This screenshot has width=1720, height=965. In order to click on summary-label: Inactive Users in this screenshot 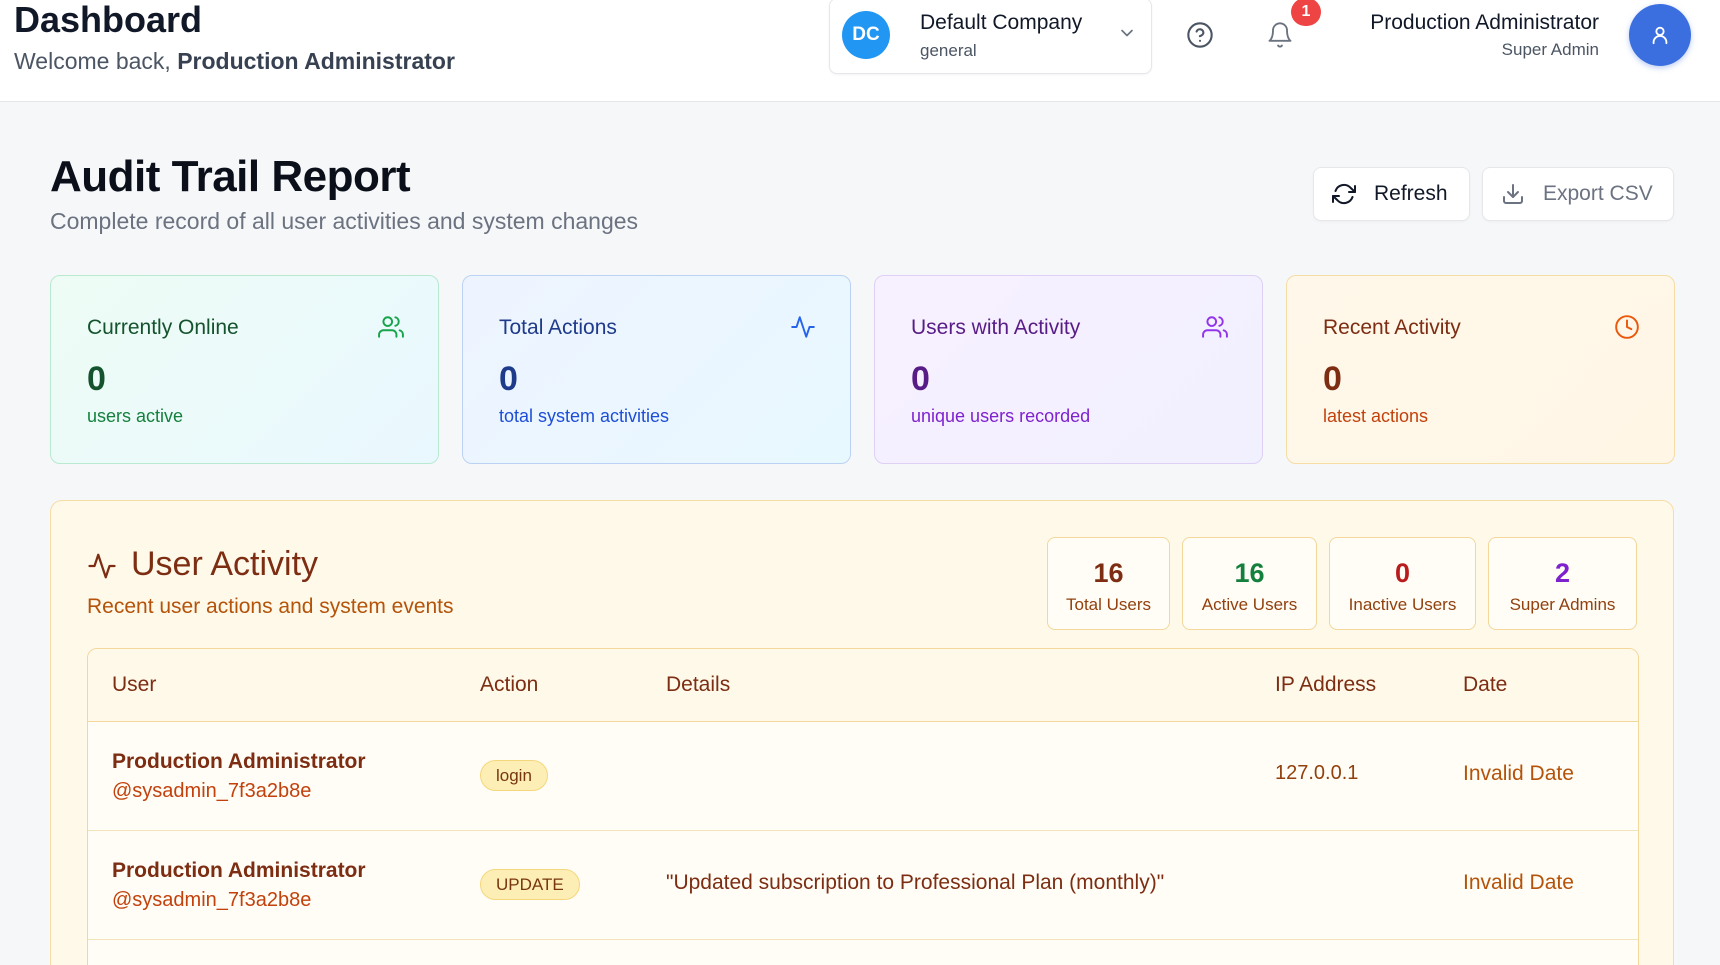, I will do `click(1402, 604)`.